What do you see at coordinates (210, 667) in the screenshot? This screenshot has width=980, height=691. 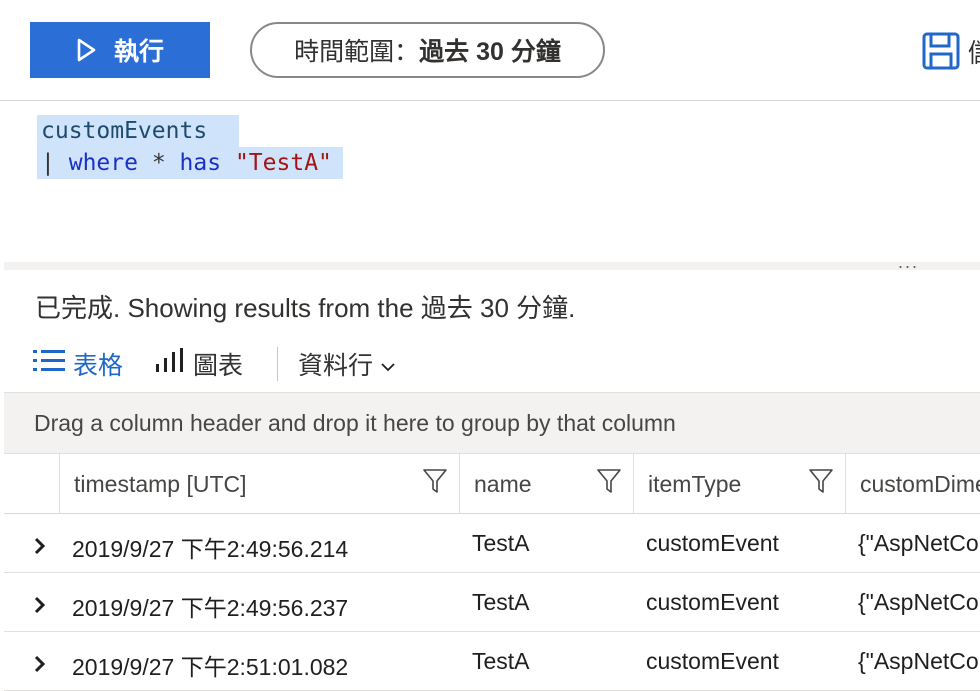 I see `cell-timestamp: 2019/9/27 下午2:51:01.082` at bounding box center [210, 667].